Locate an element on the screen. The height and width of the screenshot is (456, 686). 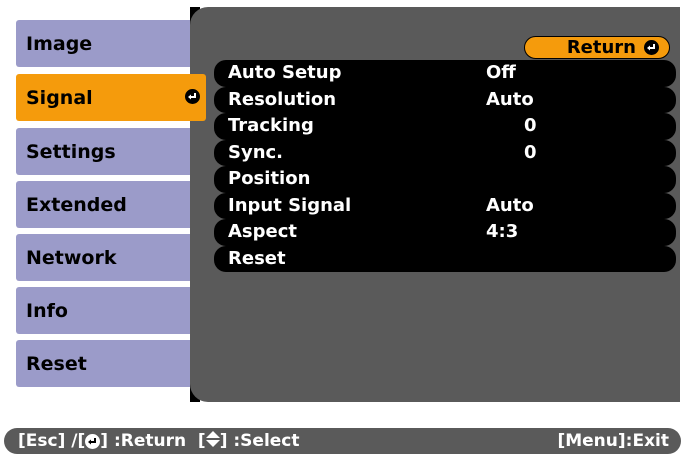
return-label: Return is located at coordinates (601, 47).